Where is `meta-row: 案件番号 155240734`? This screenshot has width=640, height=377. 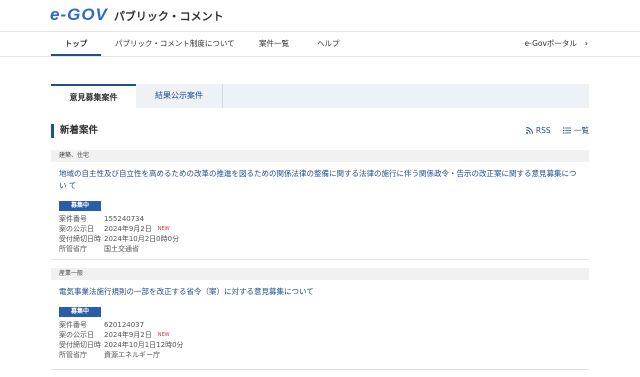
meta-row: 案件番号 155240734 is located at coordinates (324, 219).